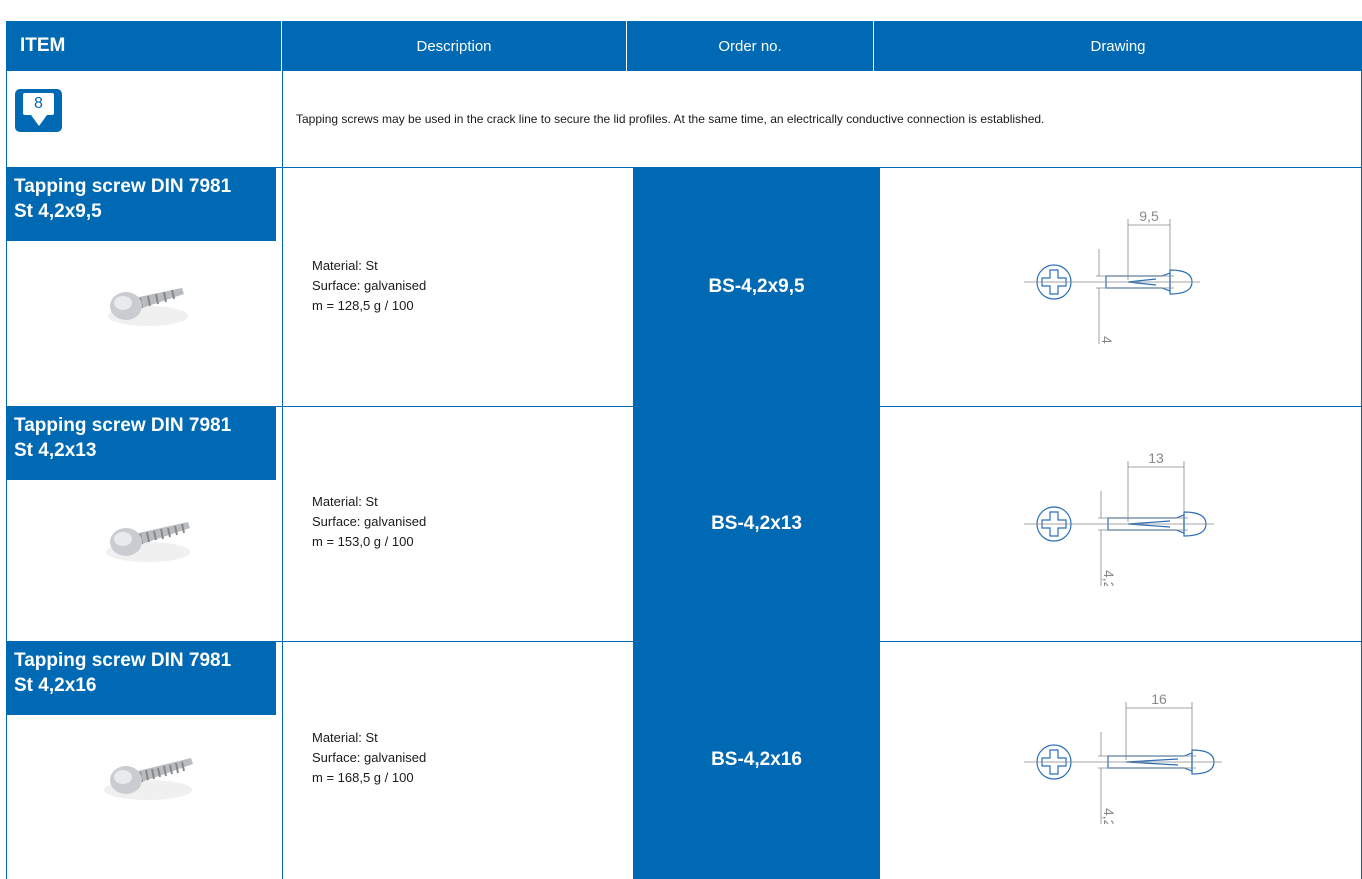 Image resolution: width=1362 pixels, height=879 pixels. What do you see at coordinates (141, 443) in the screenshot?
I see `product-title: Tapping screw DIN 7981 St 4,2x13` at bounding box center [141, 443].